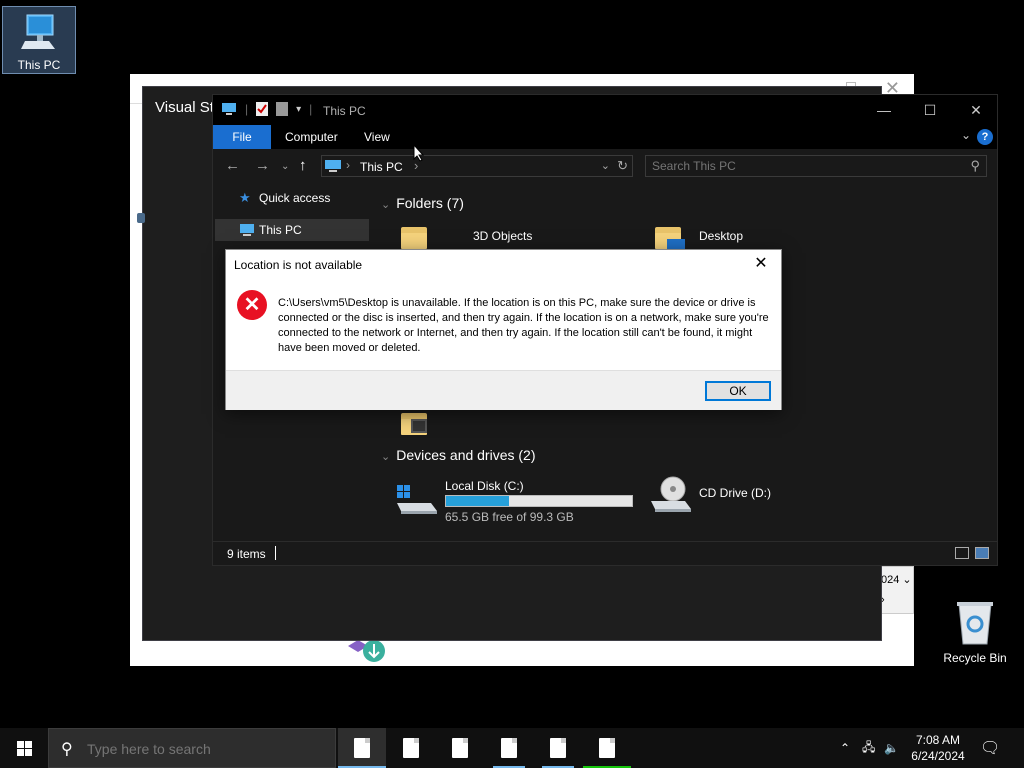 This screenshot has height=768, width=1024. What do you see at coordinates (285, 166) in the screenshot?
I see `recent-locations-icon: ⌄` at bounding box center [285, 166].